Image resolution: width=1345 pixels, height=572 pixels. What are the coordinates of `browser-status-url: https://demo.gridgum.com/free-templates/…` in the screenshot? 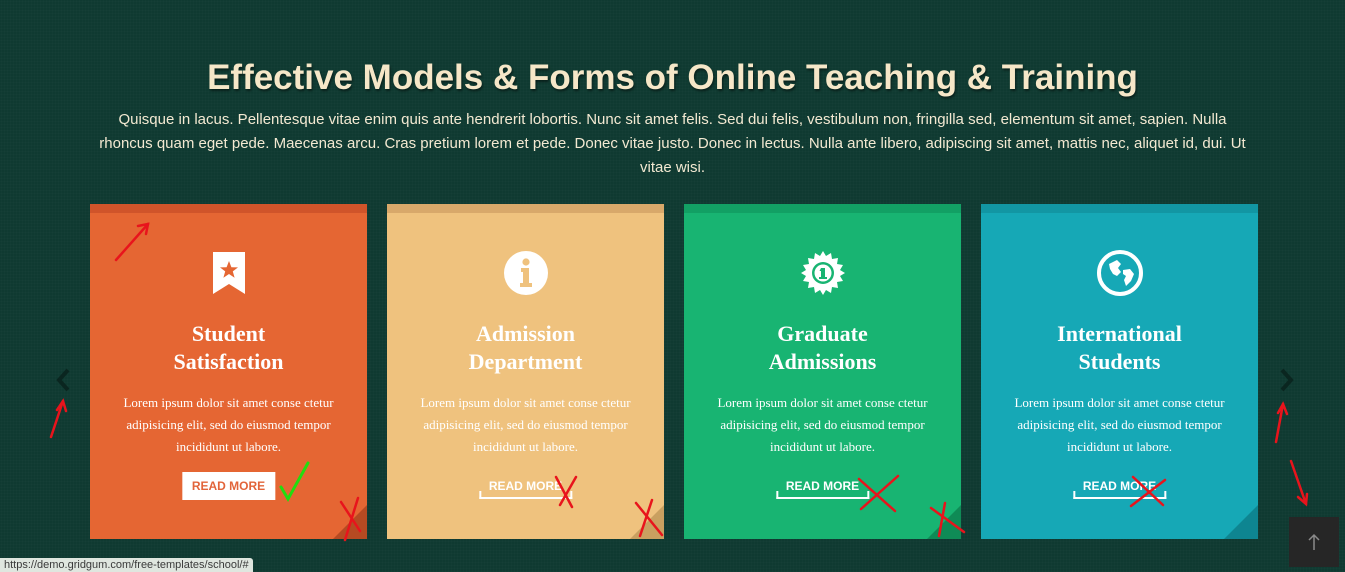 It's located at (126, 565).